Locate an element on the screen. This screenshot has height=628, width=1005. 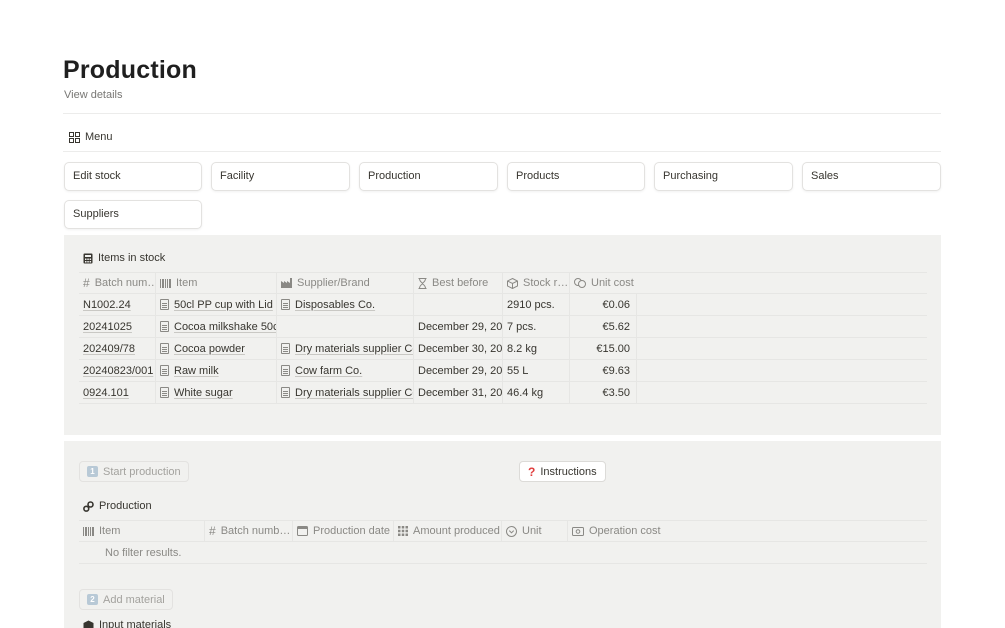
stock-cell: 55 L is located at coordinates (536, 370).